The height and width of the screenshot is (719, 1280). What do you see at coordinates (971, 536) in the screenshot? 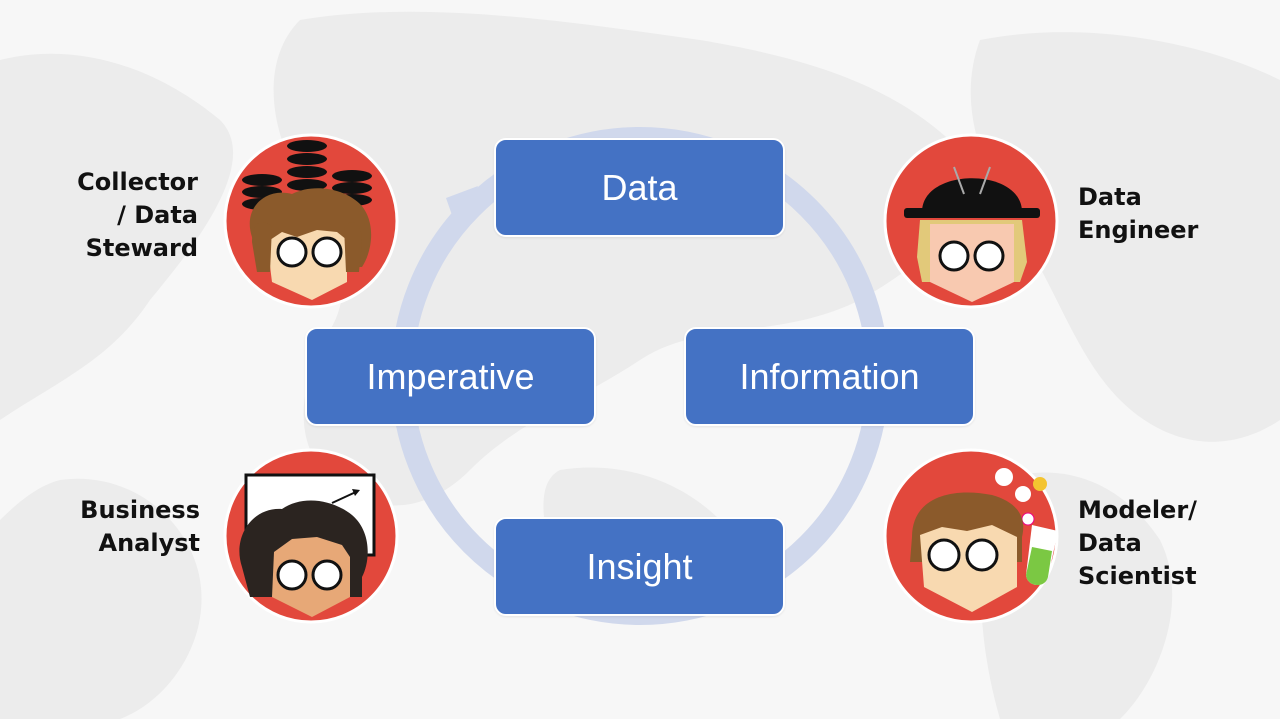
I see `person-with-test-tube-icon` at bounding box center [971, 536].